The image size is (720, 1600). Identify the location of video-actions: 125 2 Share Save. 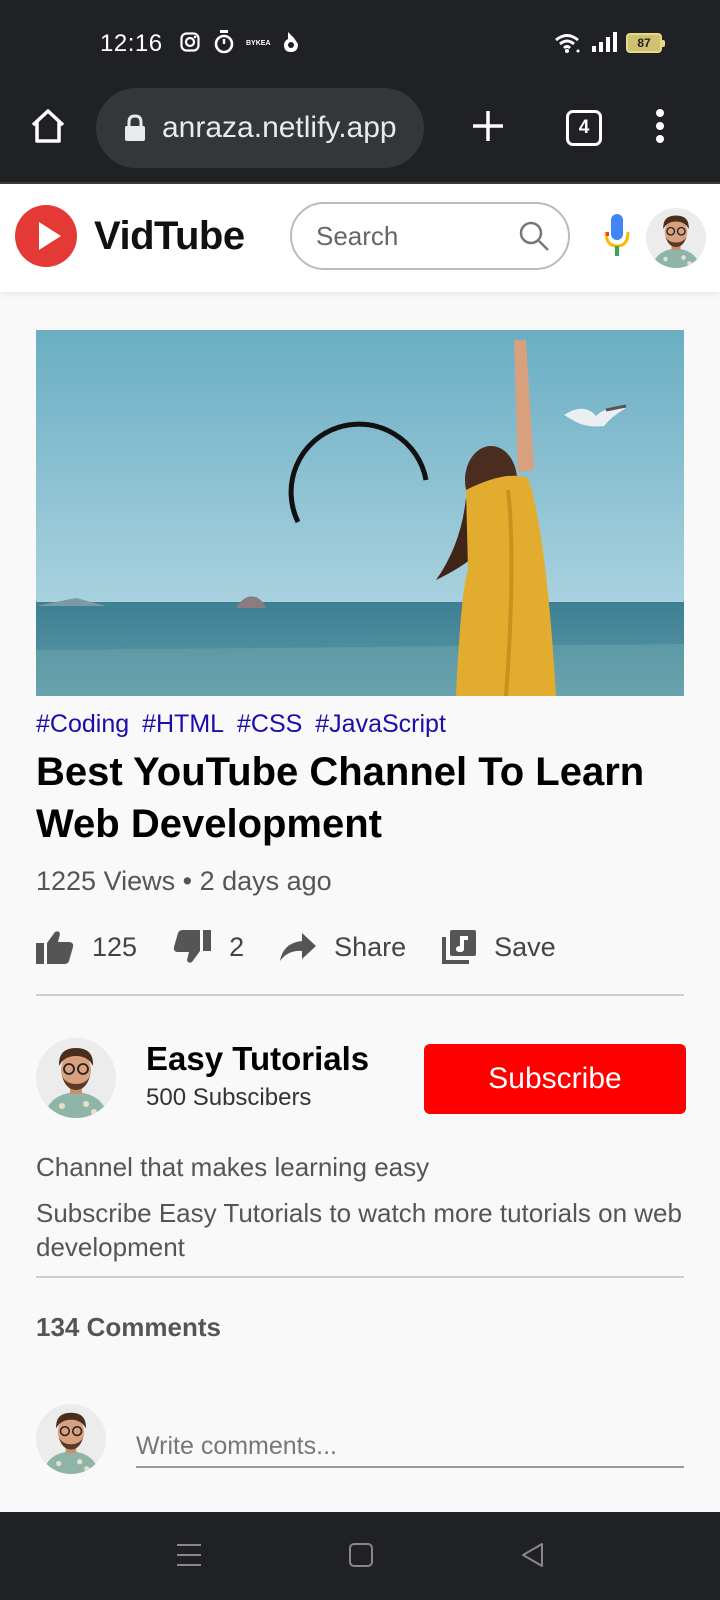
(314, 947).